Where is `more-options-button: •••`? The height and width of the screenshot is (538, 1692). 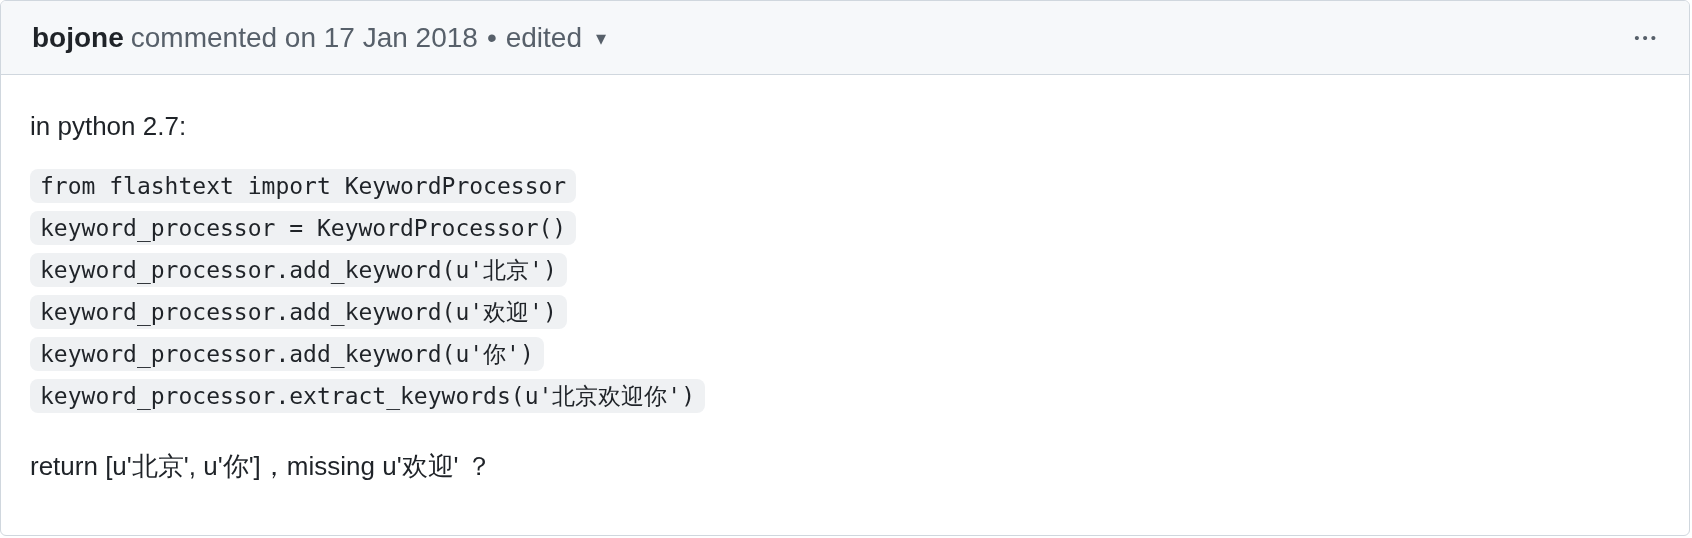
more-options-button: ••• is located at coordinates (1646, 37).